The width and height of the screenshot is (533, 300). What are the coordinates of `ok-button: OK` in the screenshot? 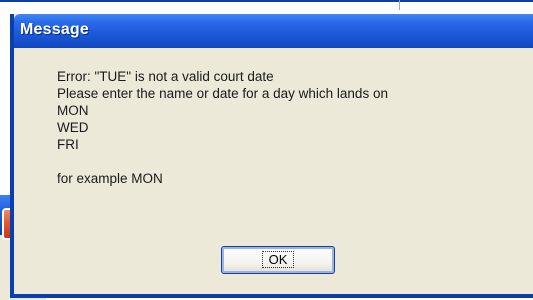 It's located at (278, 260).